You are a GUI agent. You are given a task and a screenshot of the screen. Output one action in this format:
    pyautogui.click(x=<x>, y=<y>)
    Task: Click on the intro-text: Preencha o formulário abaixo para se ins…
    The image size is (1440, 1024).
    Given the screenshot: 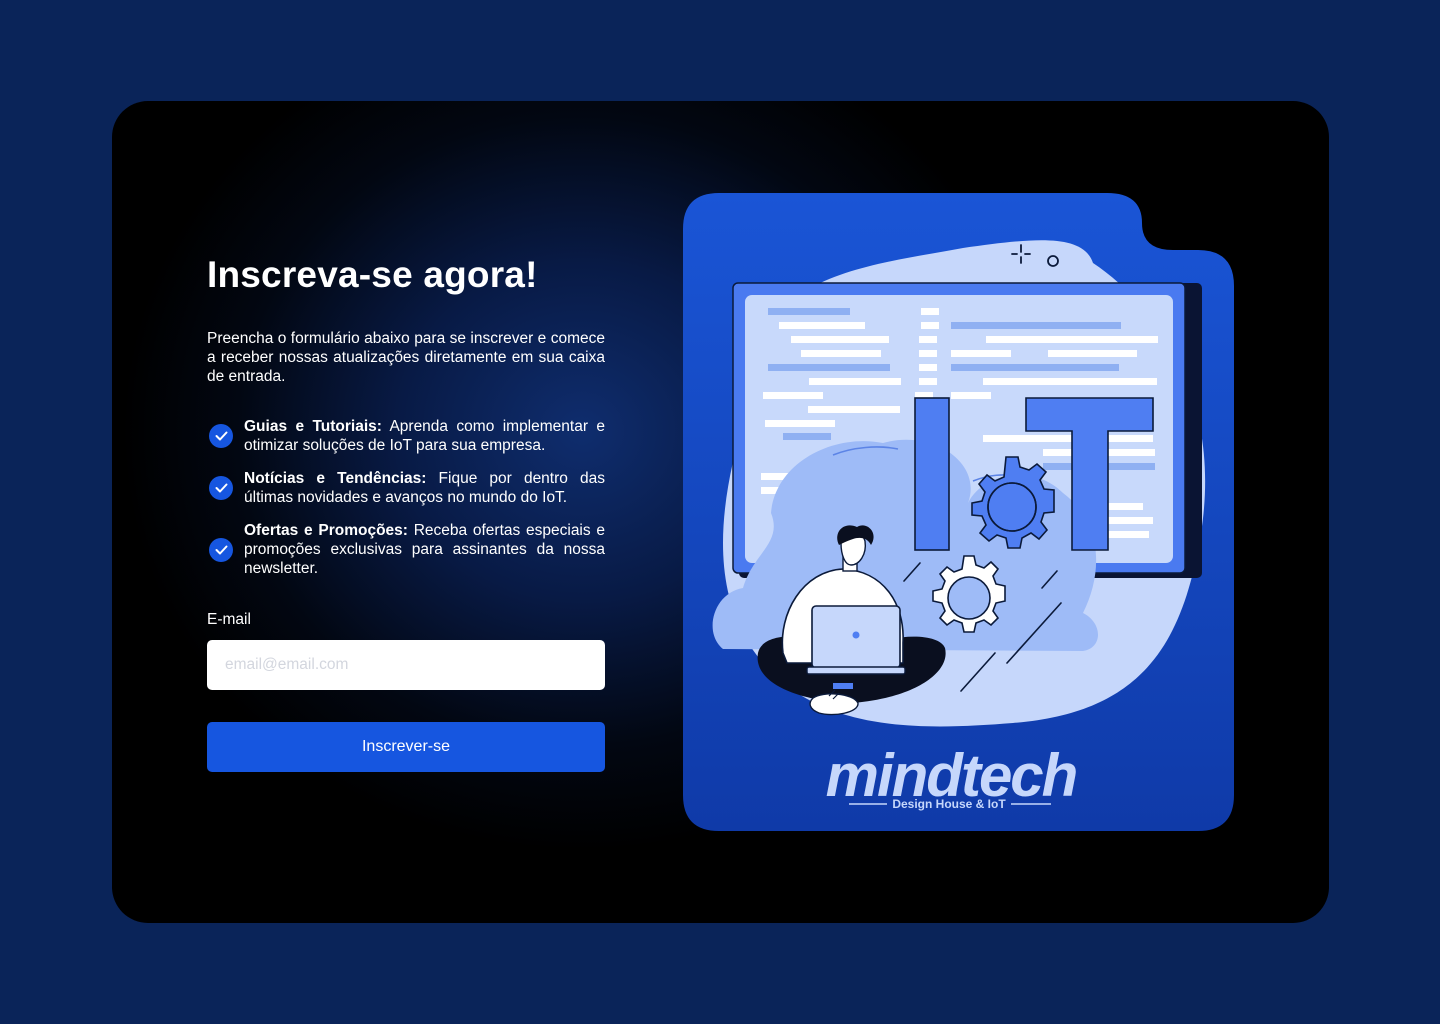 What is the action you would take?
    pyautogui.click(x=406, y=357)
    